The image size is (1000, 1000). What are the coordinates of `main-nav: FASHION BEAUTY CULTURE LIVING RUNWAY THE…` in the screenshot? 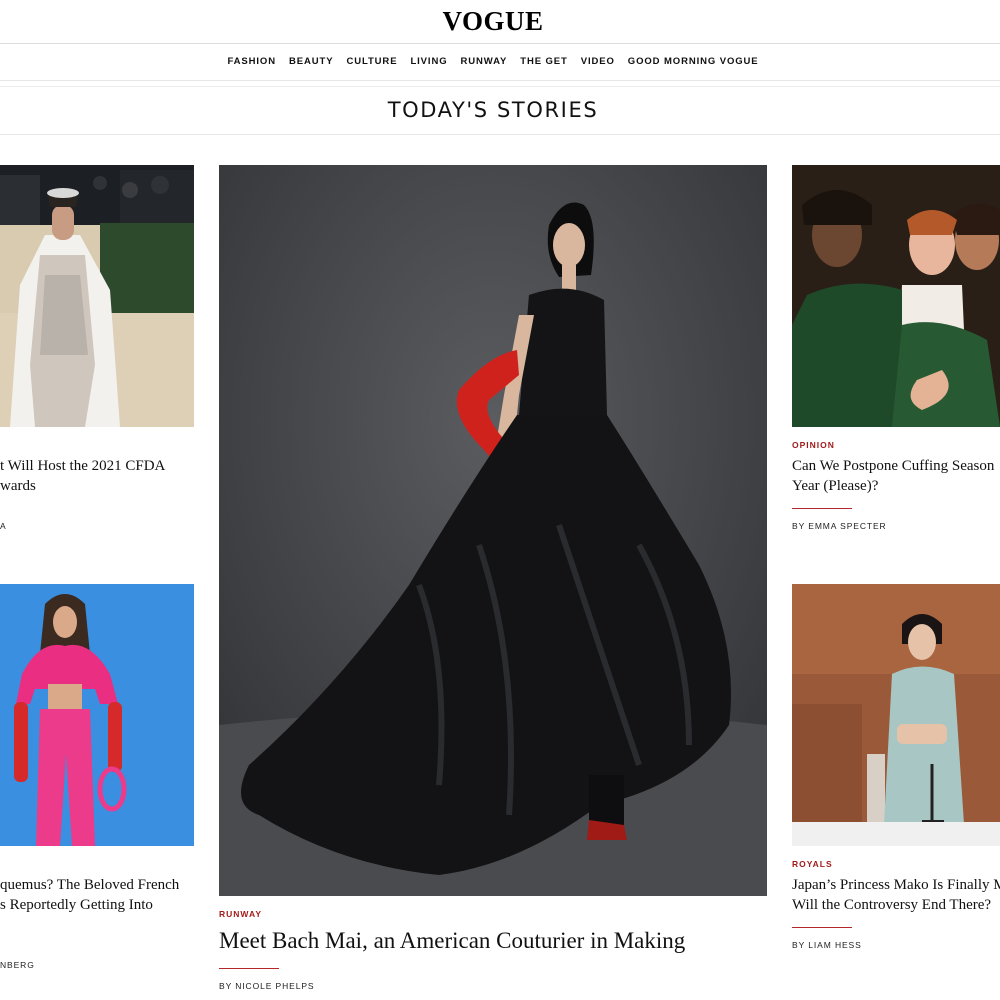 It's located at (493, 62).